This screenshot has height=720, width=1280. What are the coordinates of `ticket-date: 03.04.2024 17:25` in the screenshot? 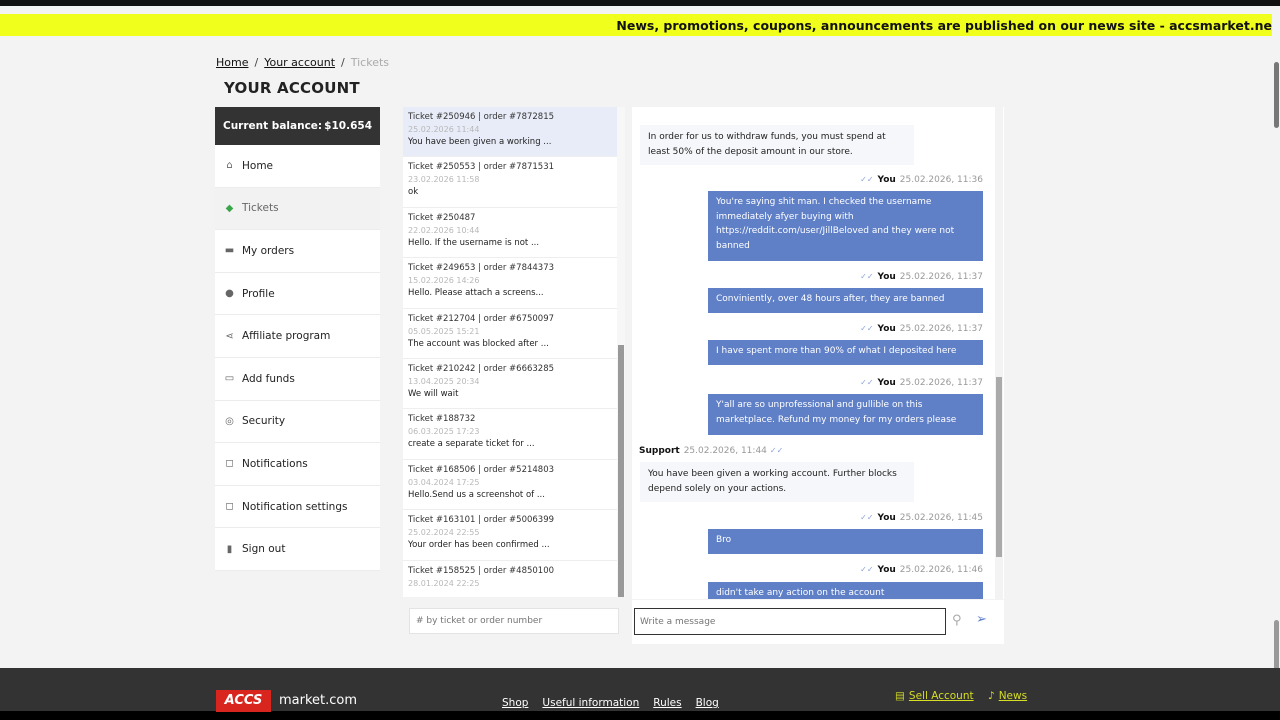 It's located at (444, 482).